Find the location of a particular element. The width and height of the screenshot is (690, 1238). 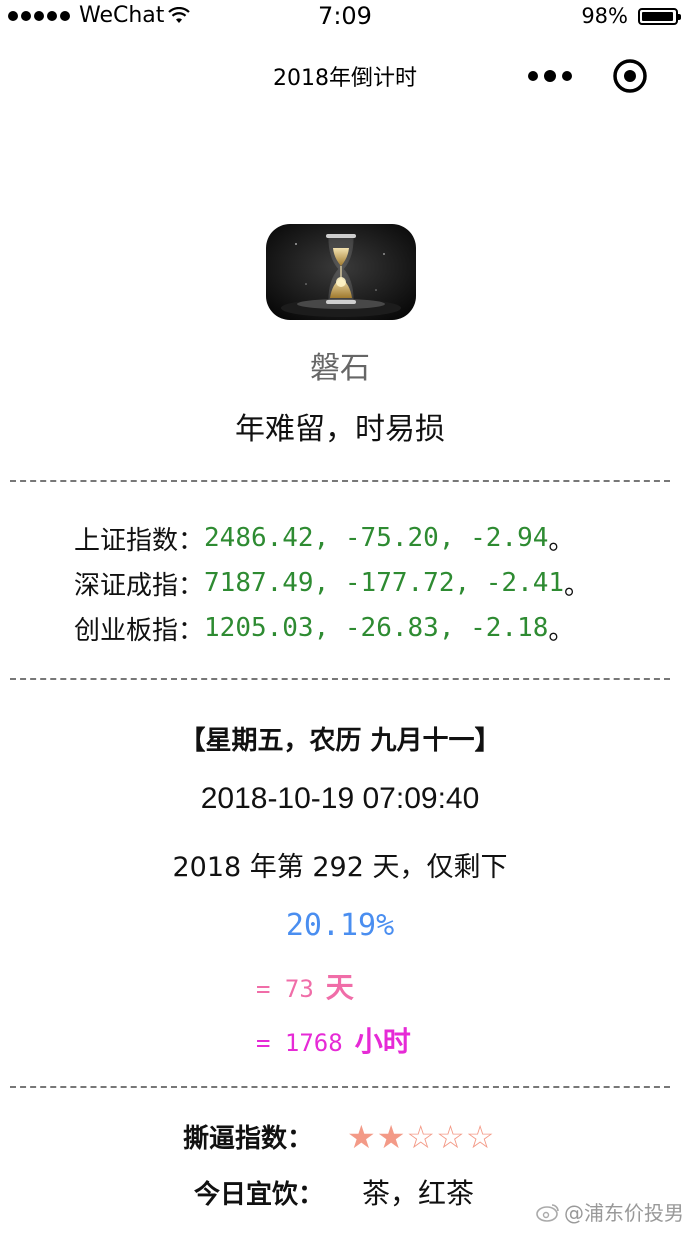

close-miniprogram-icon is located at coordinates (630, 76).